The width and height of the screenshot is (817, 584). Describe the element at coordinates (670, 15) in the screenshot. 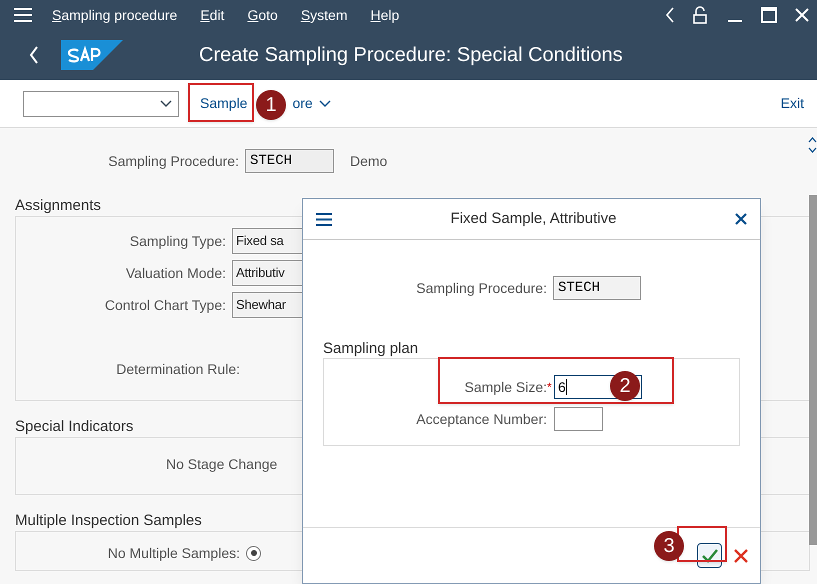

I see `chevron-left-icon` at that location.